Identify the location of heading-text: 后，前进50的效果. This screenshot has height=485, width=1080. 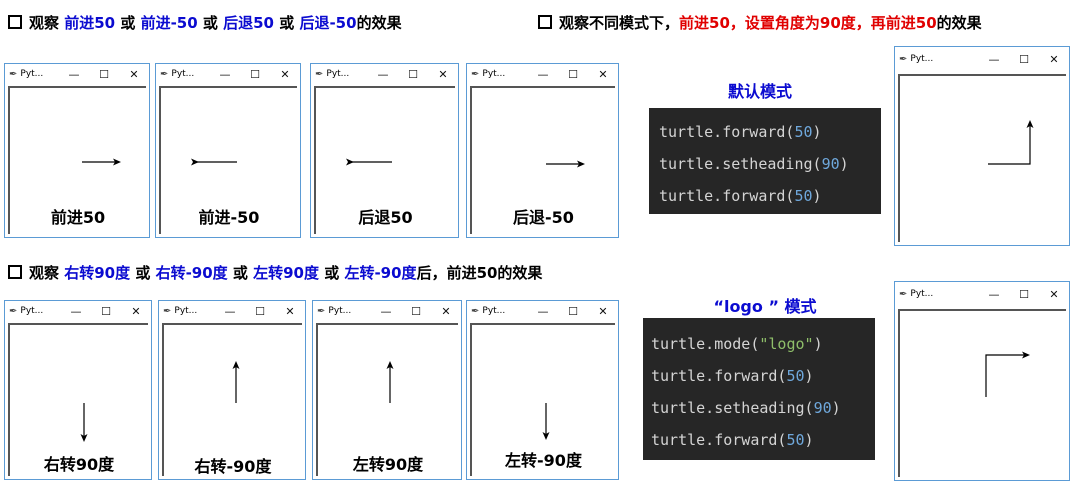
(479, 273).